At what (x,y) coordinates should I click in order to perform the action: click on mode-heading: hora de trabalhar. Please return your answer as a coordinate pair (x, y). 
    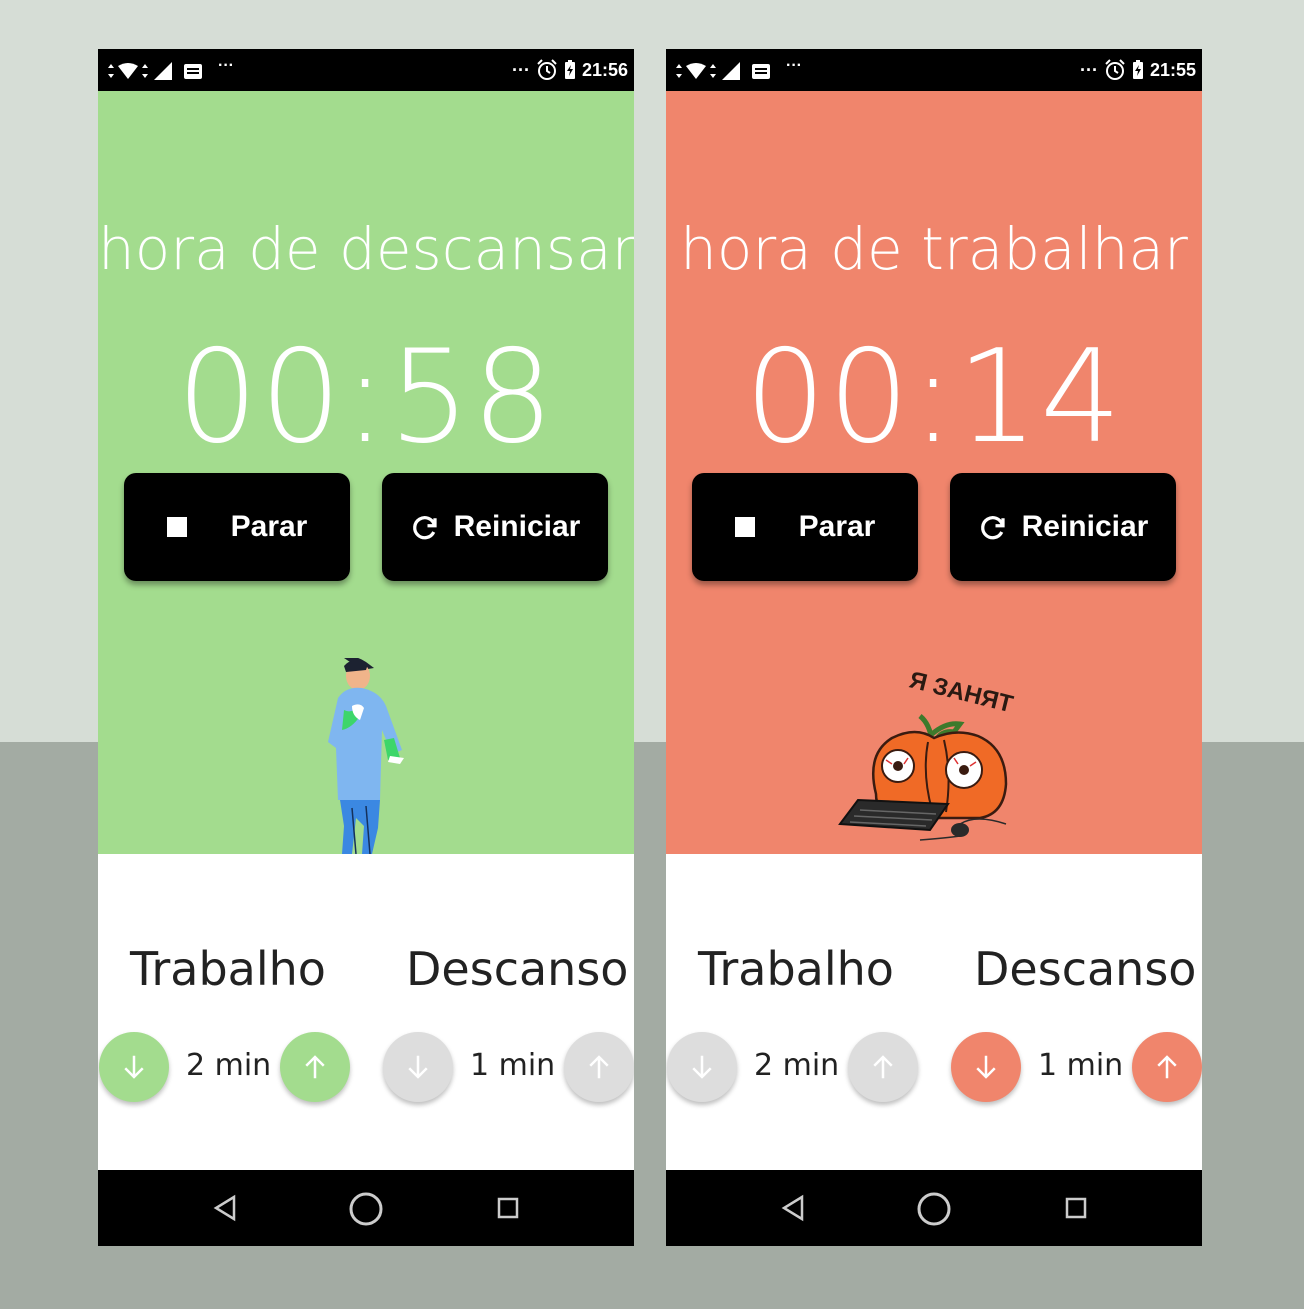
    Looking at the image, I should click on (934, 249).